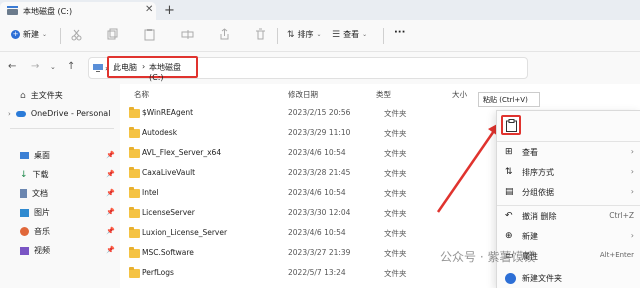  Describe the element at coordinates (172, 72) in the screenshot. I see `breadcrumb-local-disk: 本地磁盘 (C:)` at that location.